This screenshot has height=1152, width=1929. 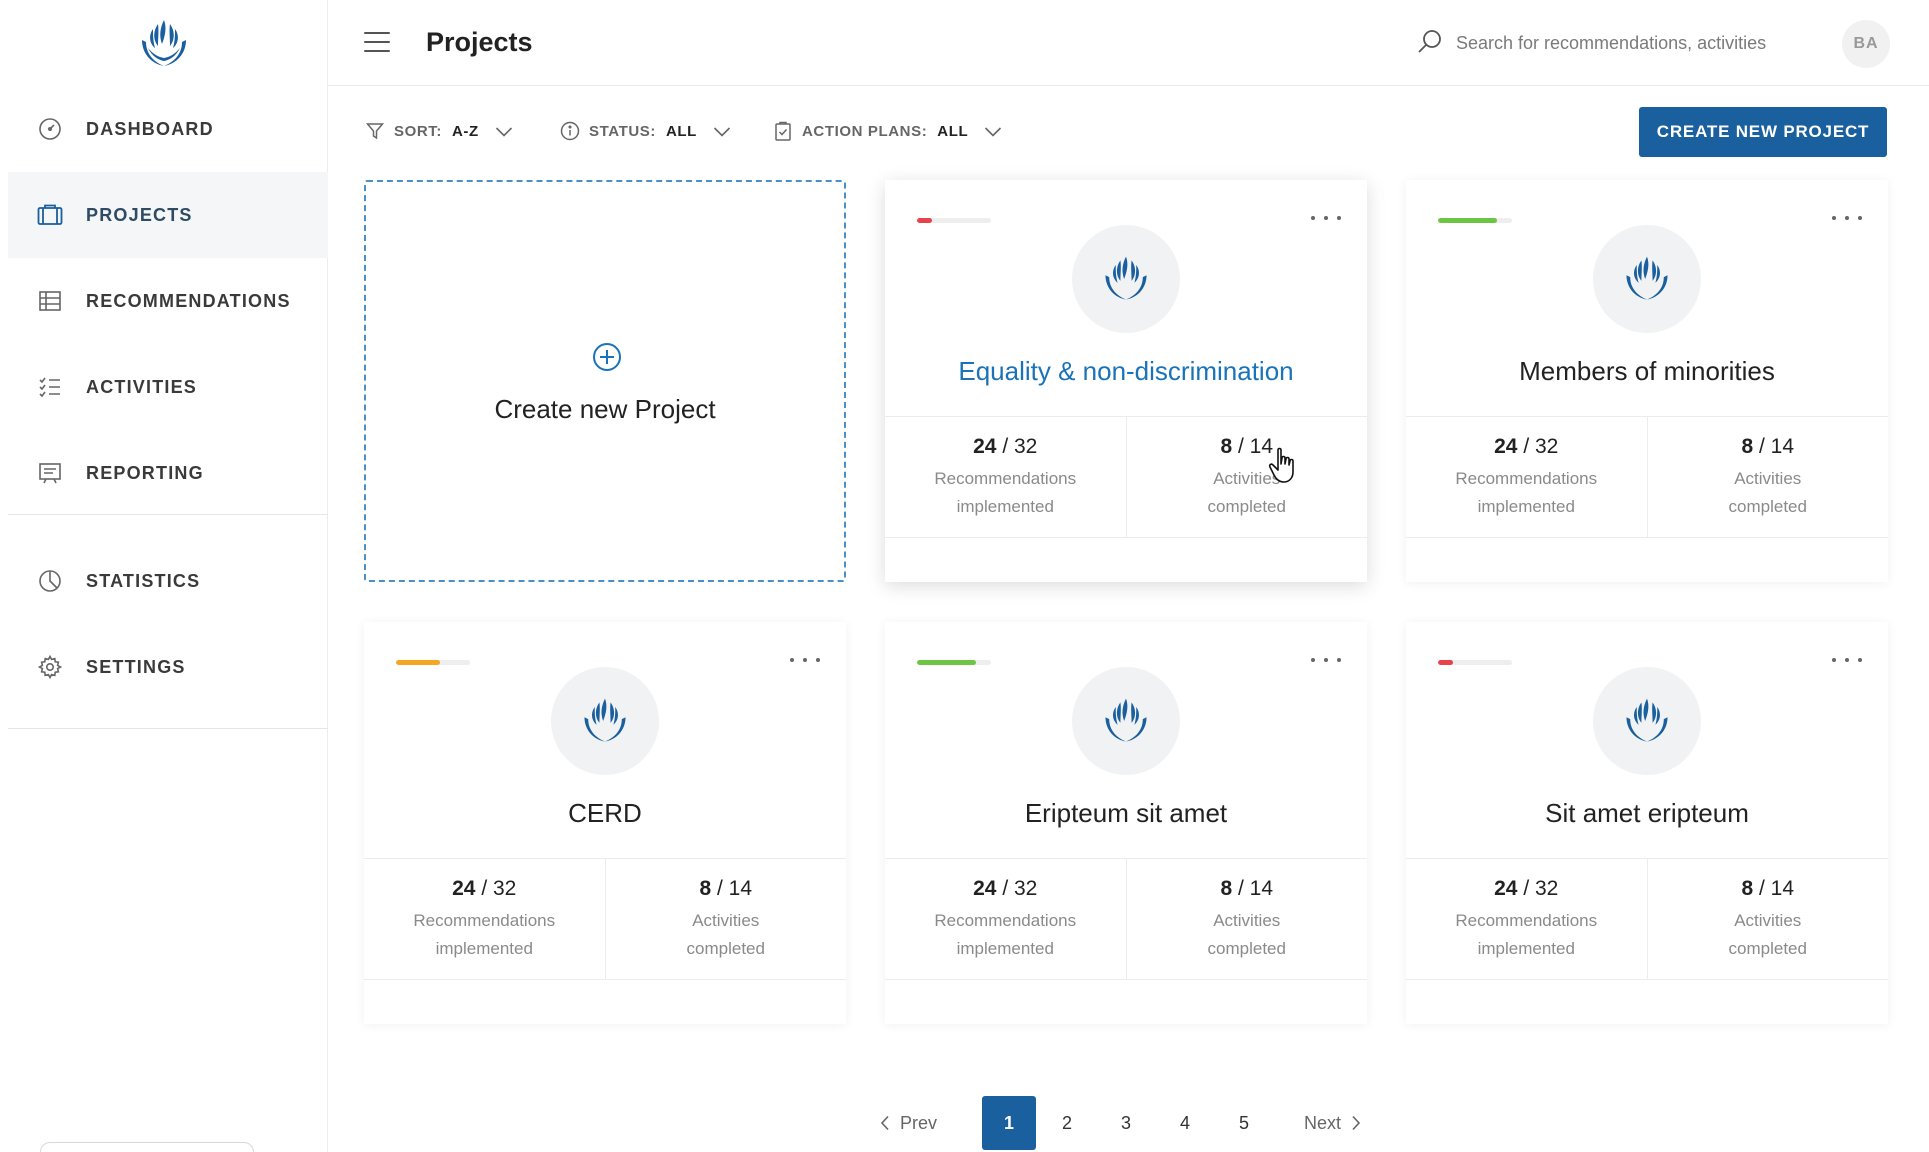 I want to click on pagination-prev: Prev, so click(x=908, y=1123).